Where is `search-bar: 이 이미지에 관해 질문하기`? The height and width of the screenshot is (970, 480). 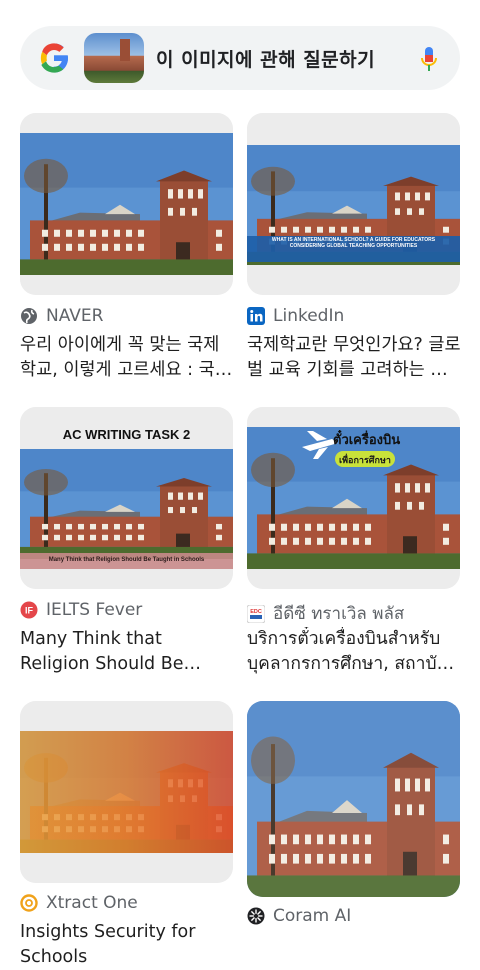
search-bar: 이 이미지에 관해 질문하기 is located at coordinates (240, 58).